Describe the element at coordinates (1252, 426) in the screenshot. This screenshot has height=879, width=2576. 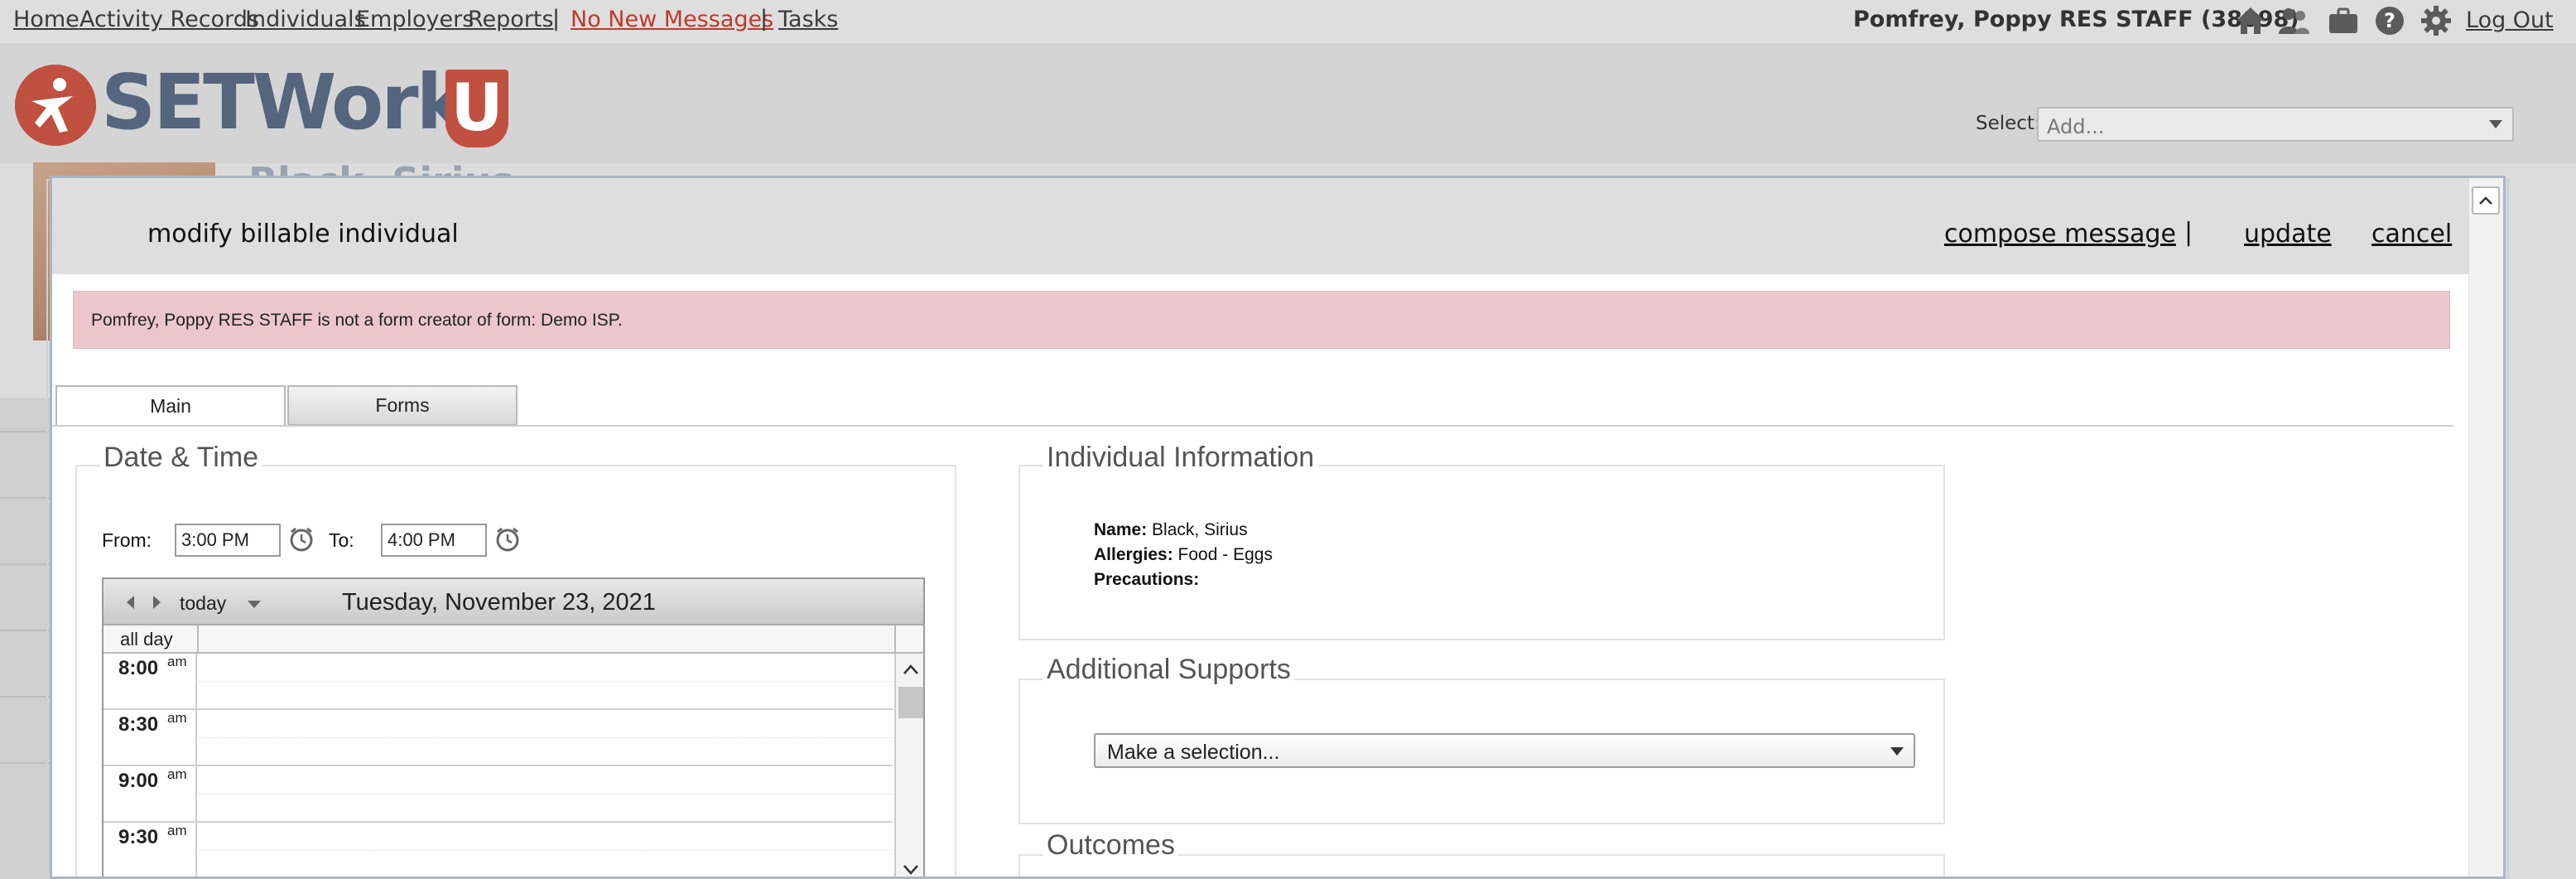
I see `tab-divider` at that location.